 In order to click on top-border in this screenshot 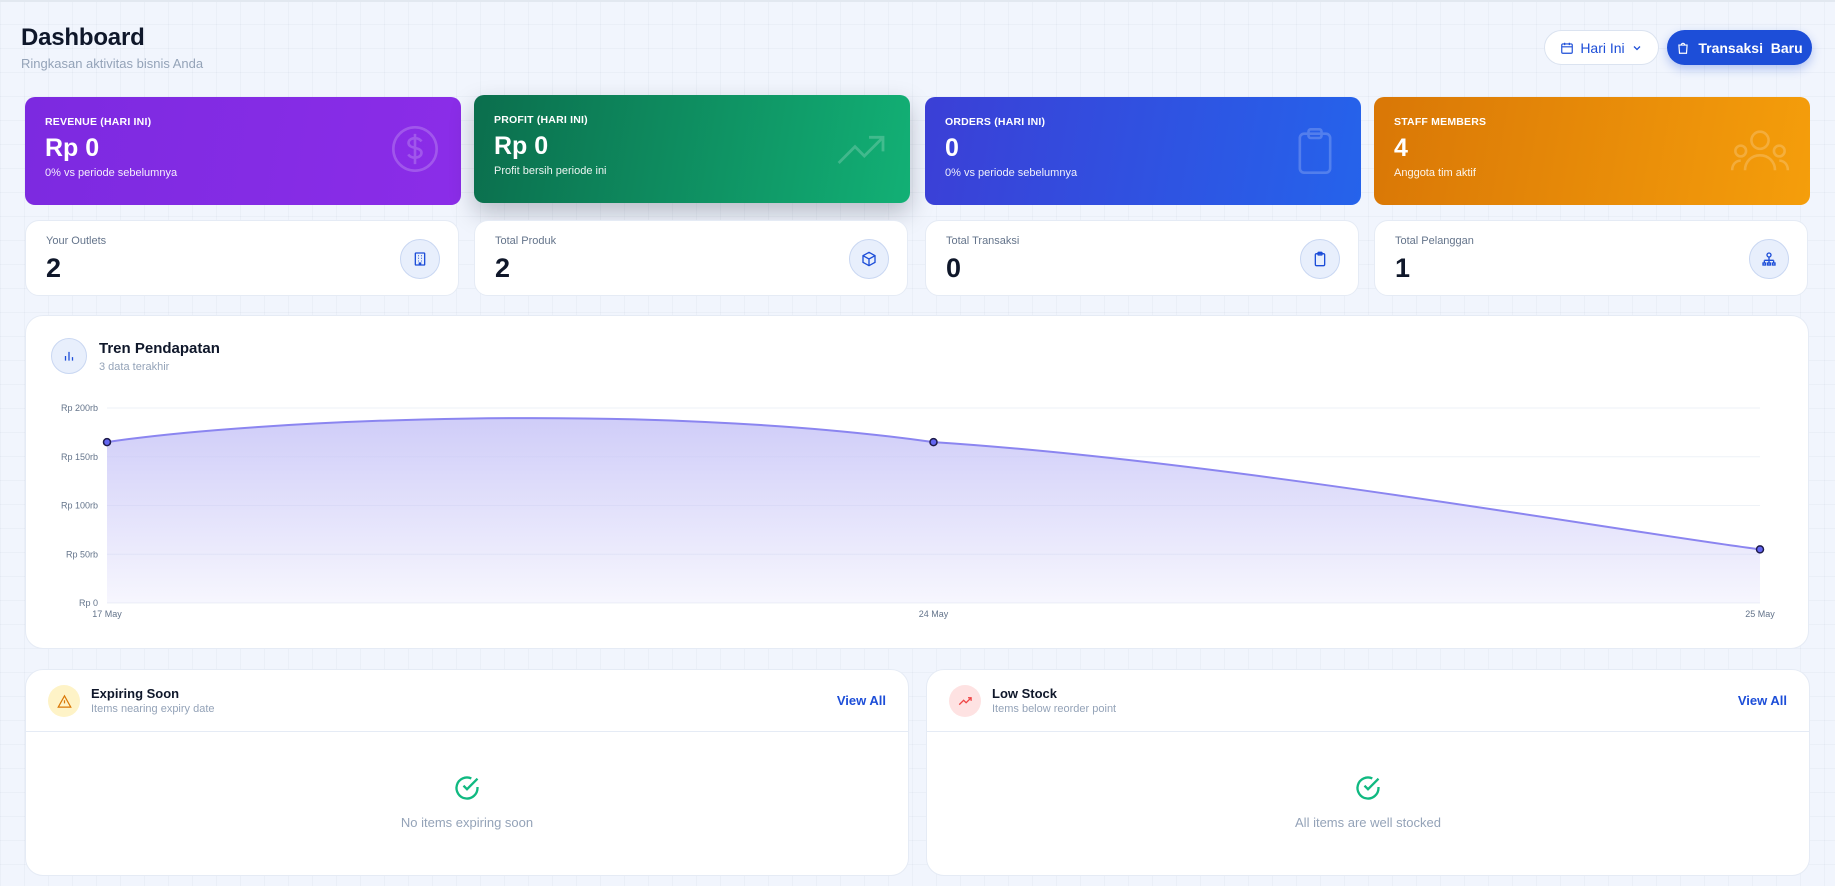, I will do `click(917, 1)`.